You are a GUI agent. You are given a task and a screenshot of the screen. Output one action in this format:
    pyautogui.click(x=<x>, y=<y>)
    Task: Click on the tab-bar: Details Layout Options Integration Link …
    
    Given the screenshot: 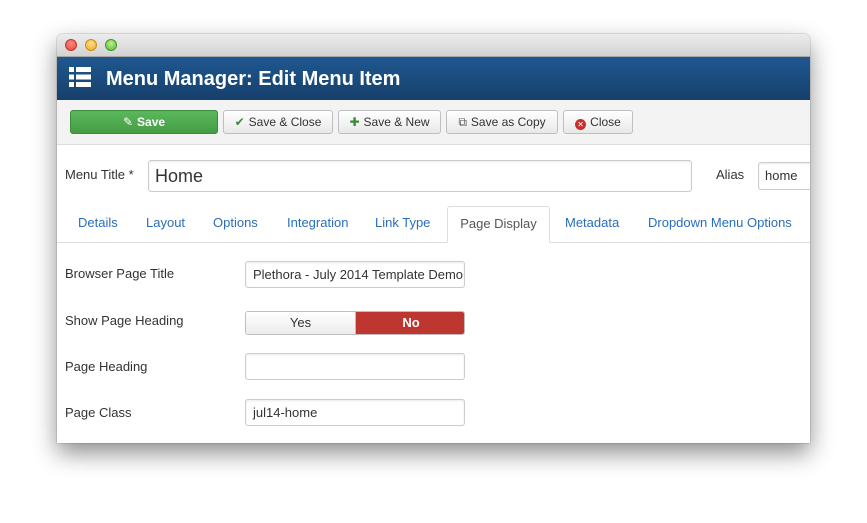 What is the action you would take?
    pyautogui.click(x=433, y=224)
    